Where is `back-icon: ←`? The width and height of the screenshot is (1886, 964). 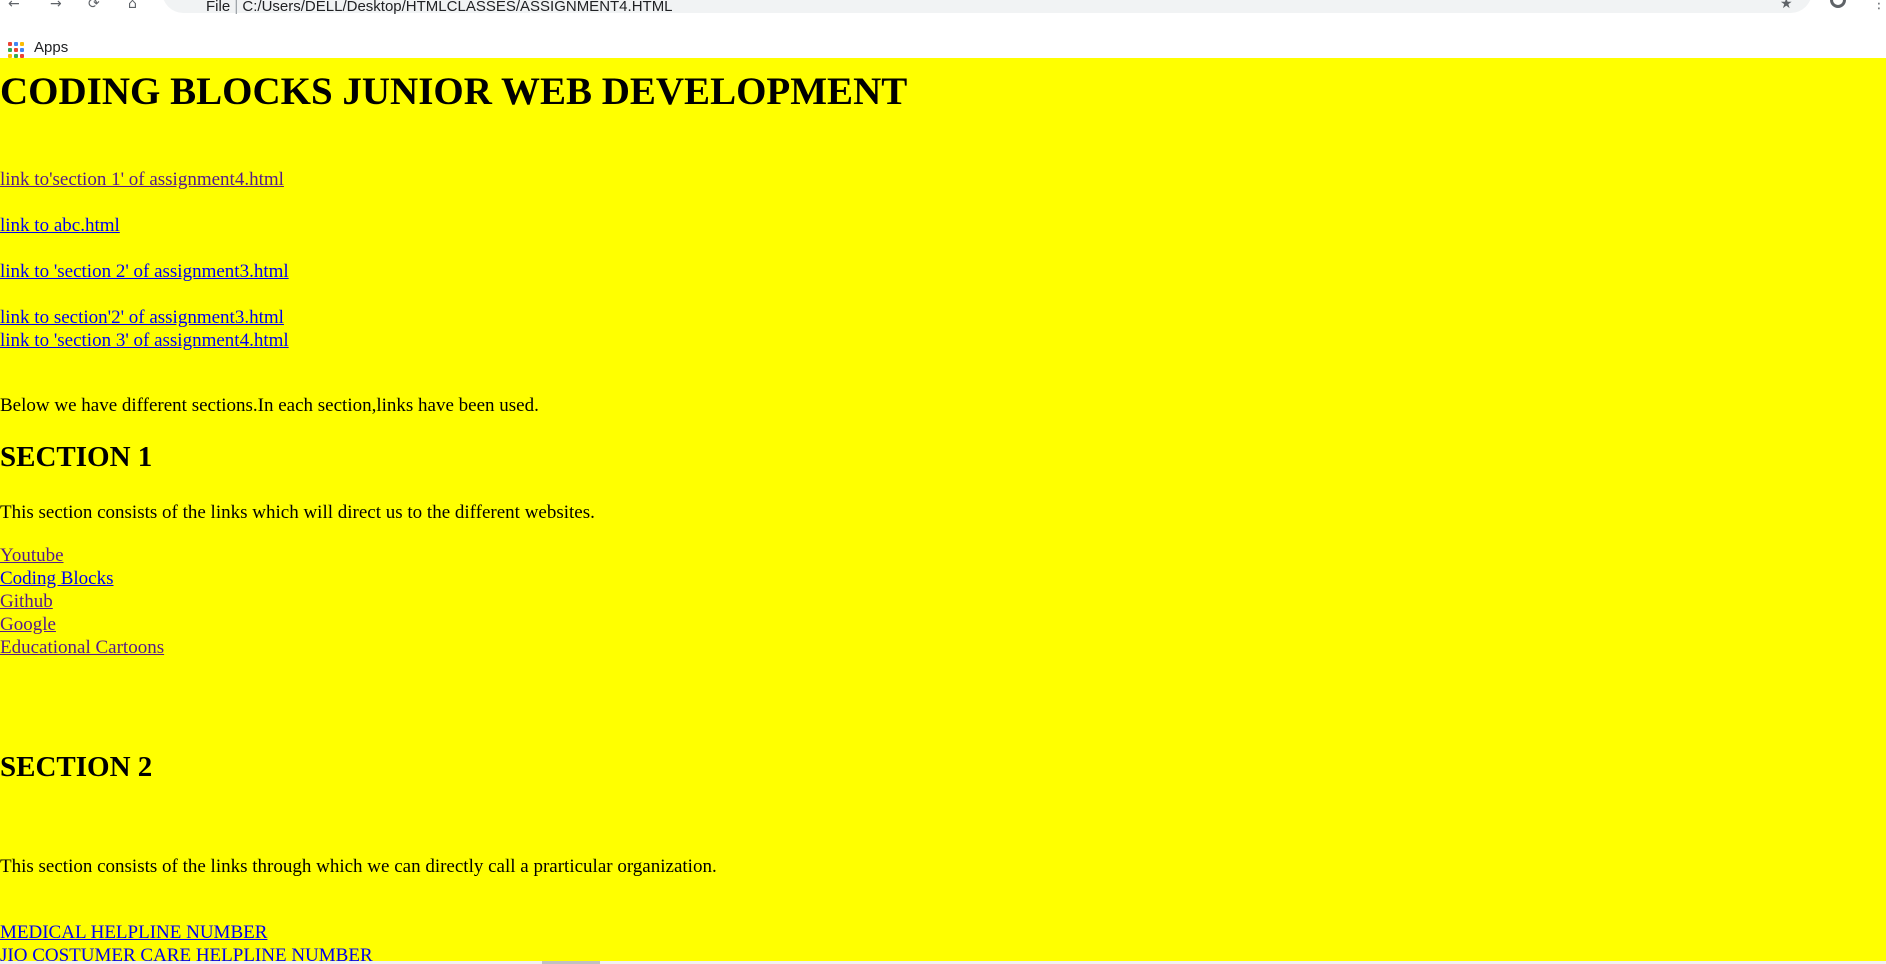 back-icon: ← is located at coordinates (14, 6).